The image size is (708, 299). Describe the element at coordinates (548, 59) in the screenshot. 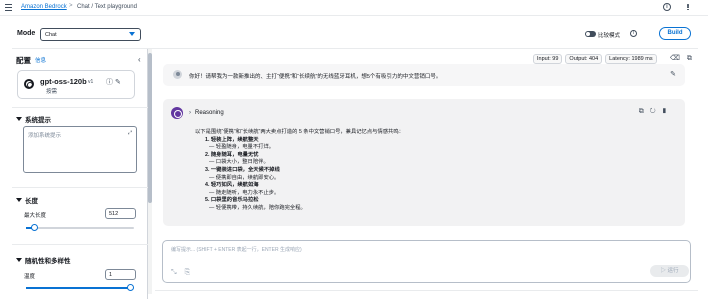

I see `input-tokens-badge: Input: 99` at that location.